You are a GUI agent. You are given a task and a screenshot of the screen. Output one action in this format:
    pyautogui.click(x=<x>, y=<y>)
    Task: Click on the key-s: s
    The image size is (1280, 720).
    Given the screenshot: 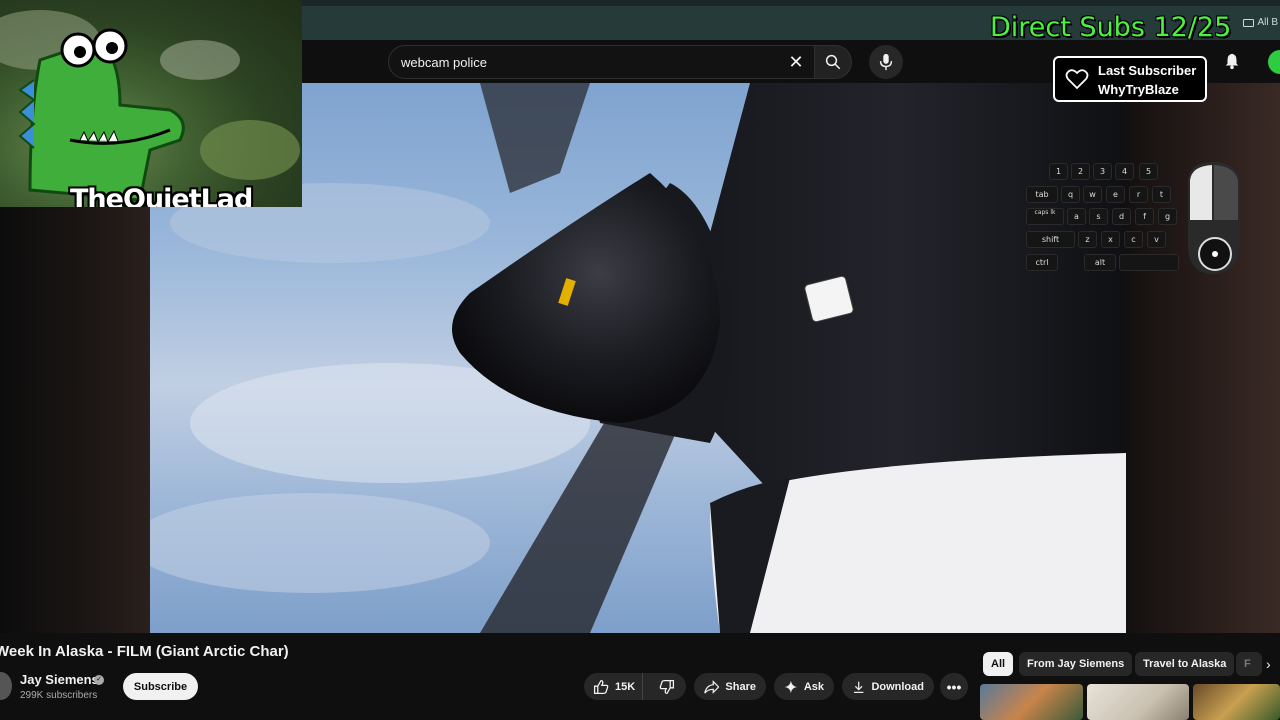 What is the action you would take?
    pyautogui.click(x=1098, y=216)
    